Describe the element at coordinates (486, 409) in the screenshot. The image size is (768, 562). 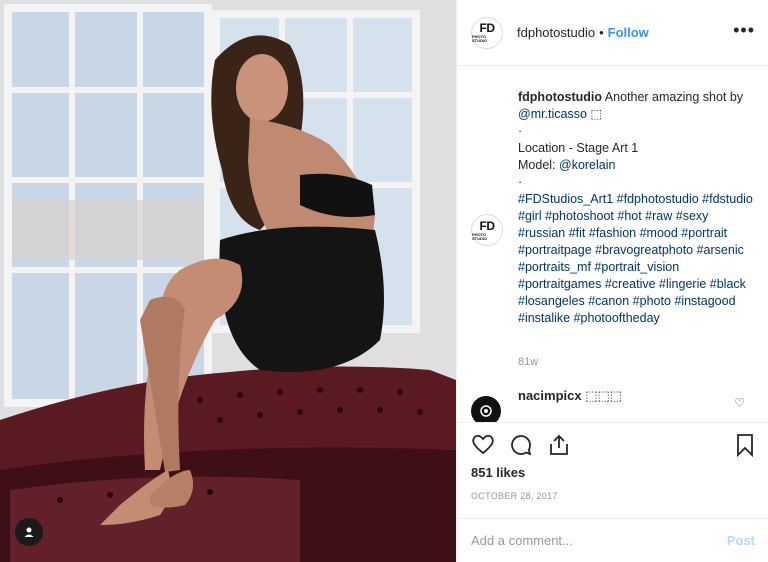
I see `commenter-avatar` at that location.